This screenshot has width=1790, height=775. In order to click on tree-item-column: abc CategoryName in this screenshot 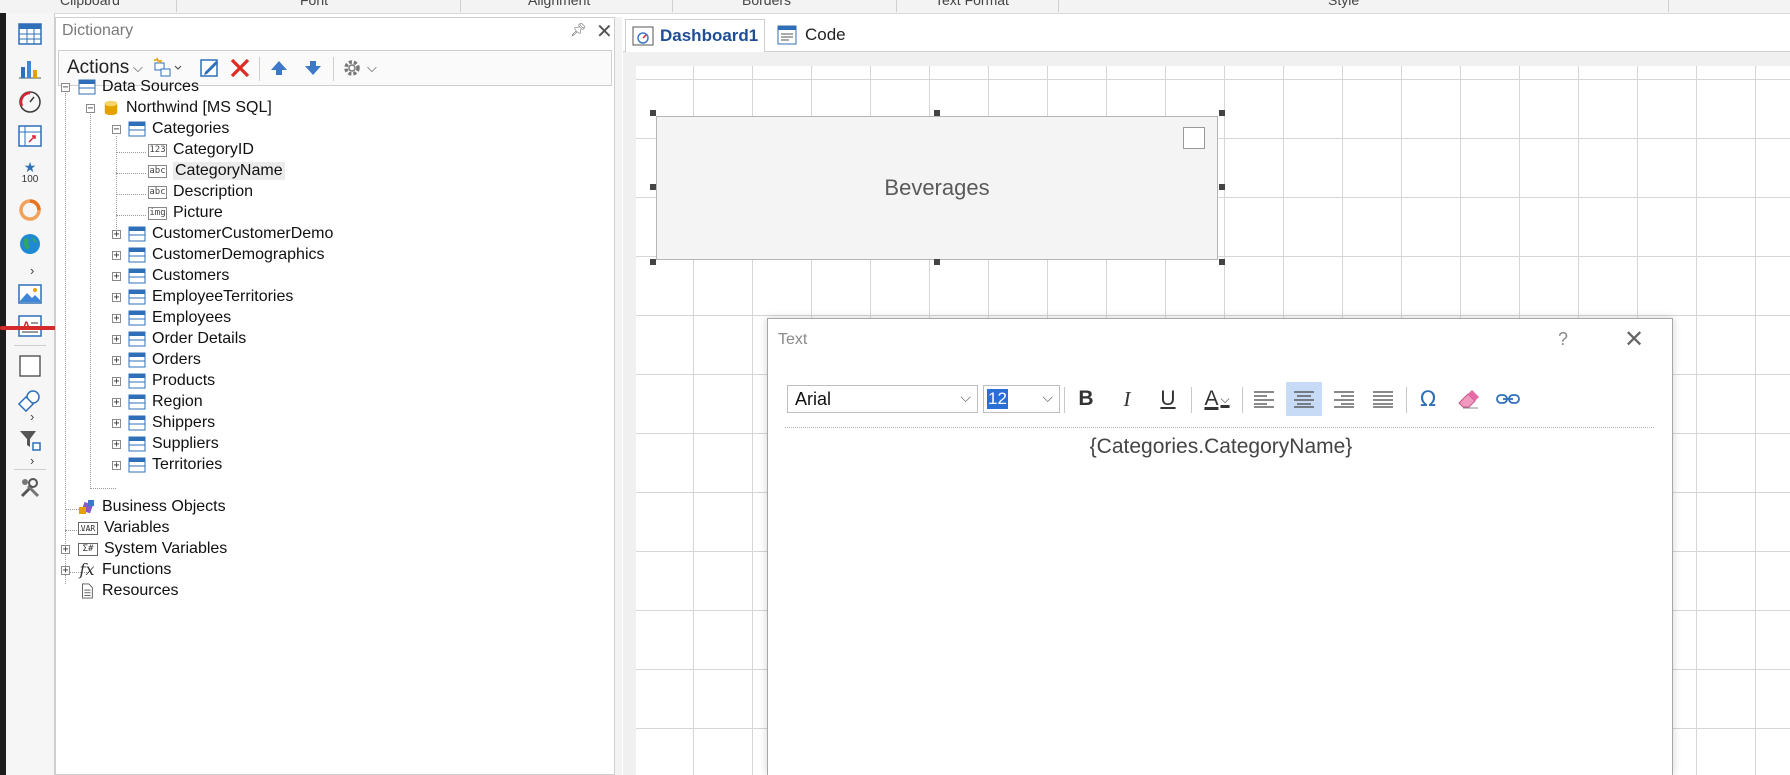, I will do `click(216, 171)`.